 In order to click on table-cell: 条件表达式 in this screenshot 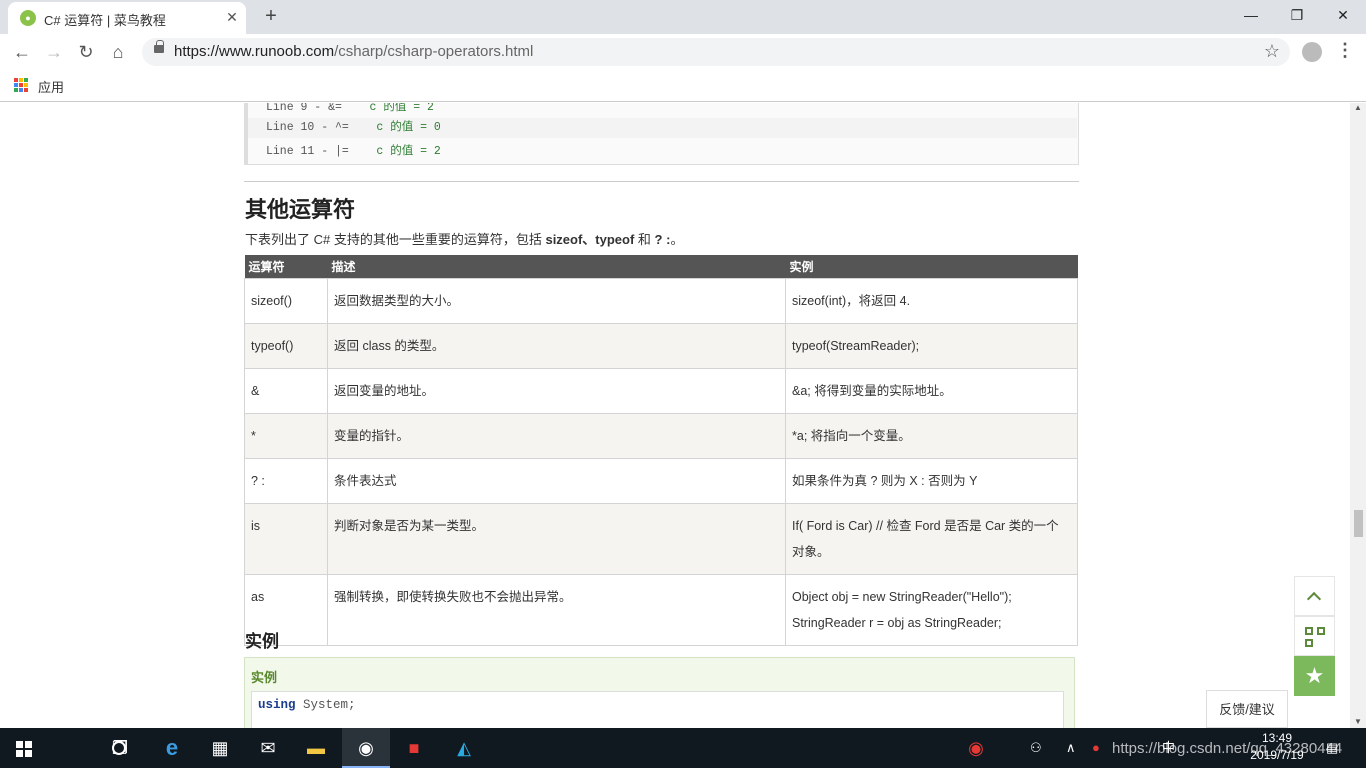, I will do `click(556, 480)`.